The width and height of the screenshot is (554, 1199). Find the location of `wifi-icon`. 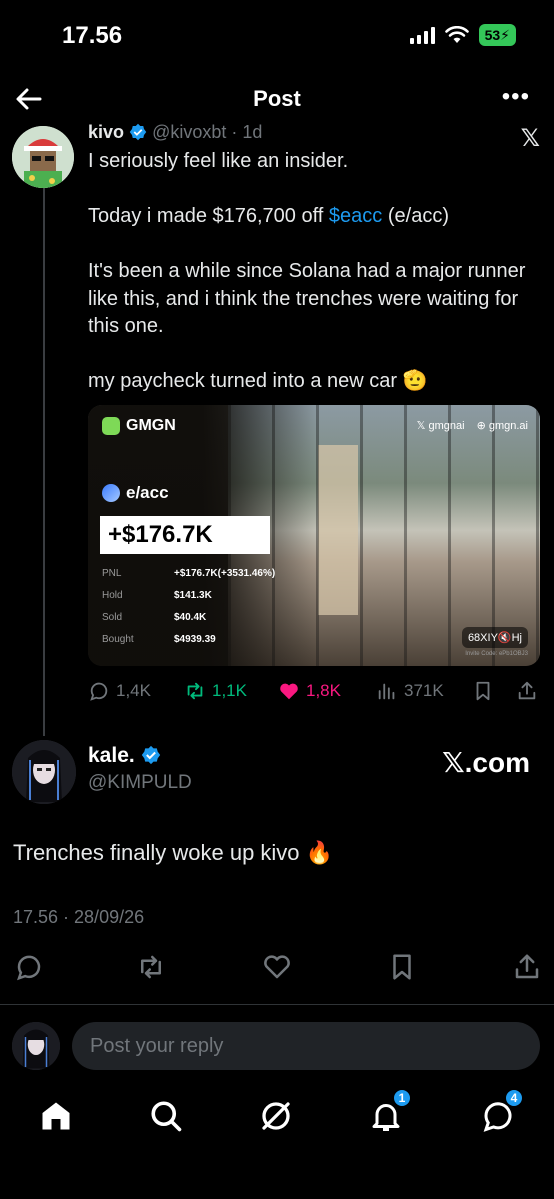

wifi-icon is located at coordinates (456, 34).